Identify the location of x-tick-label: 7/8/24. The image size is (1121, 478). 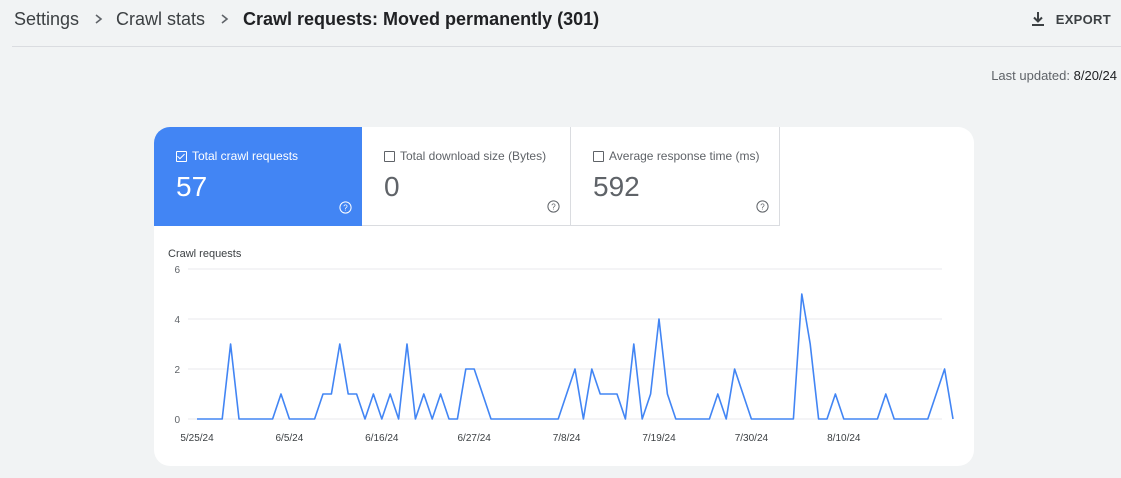
(567, 438).